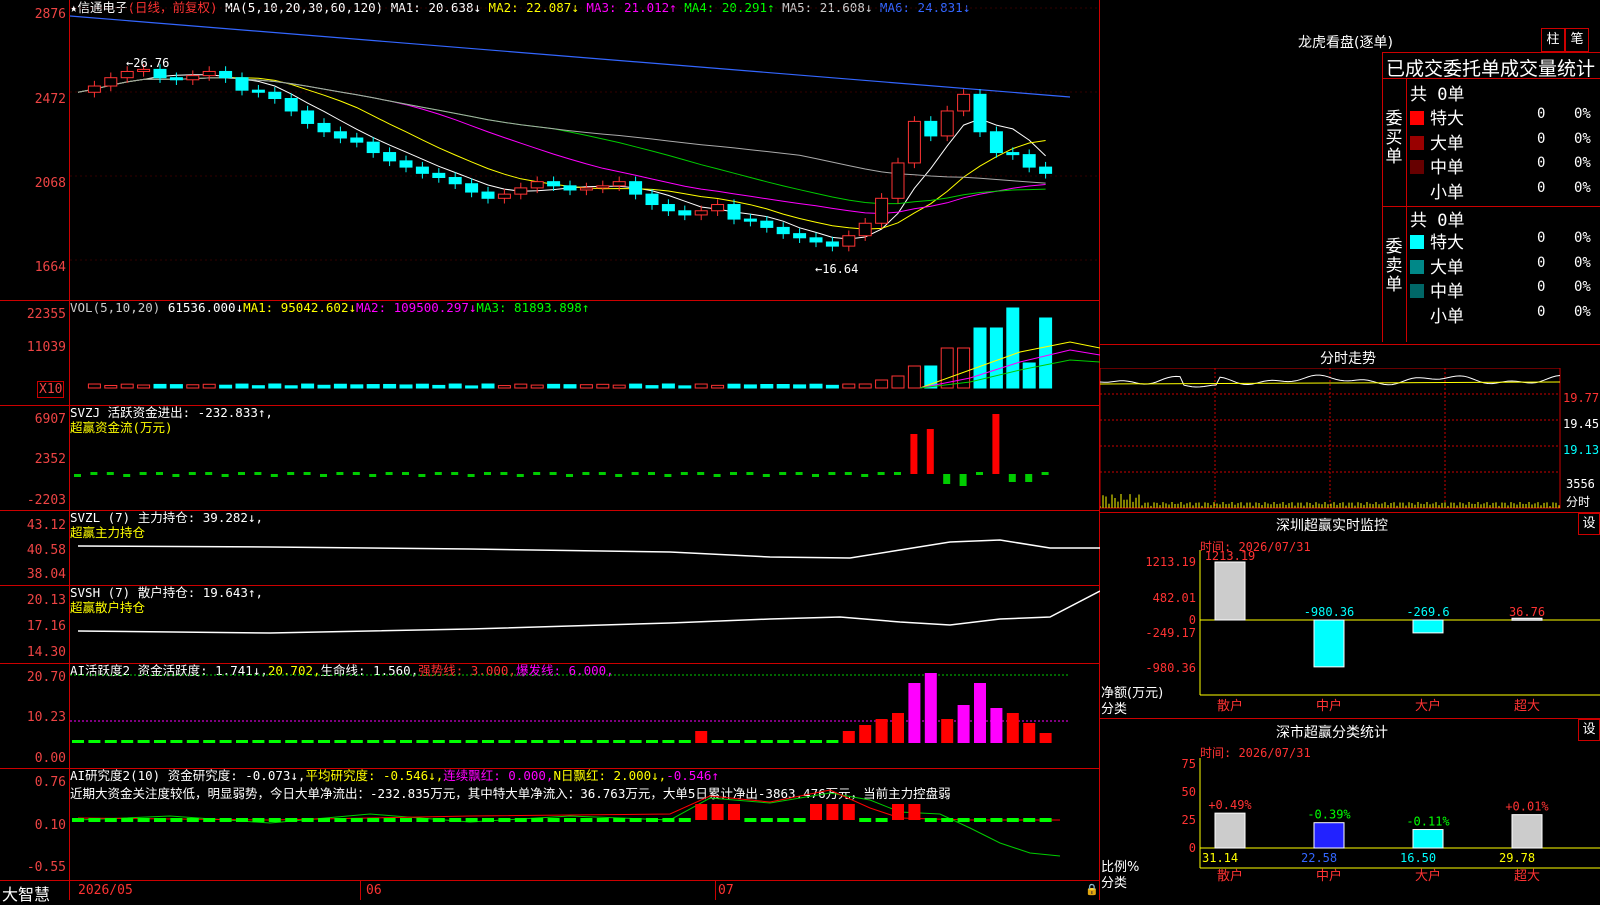 The height and width of the screenshot is (905, 1600). What do you see at coordinates (585, 352) in the screenshot?
I see `volume-chart` at bounding box center [585, 352].